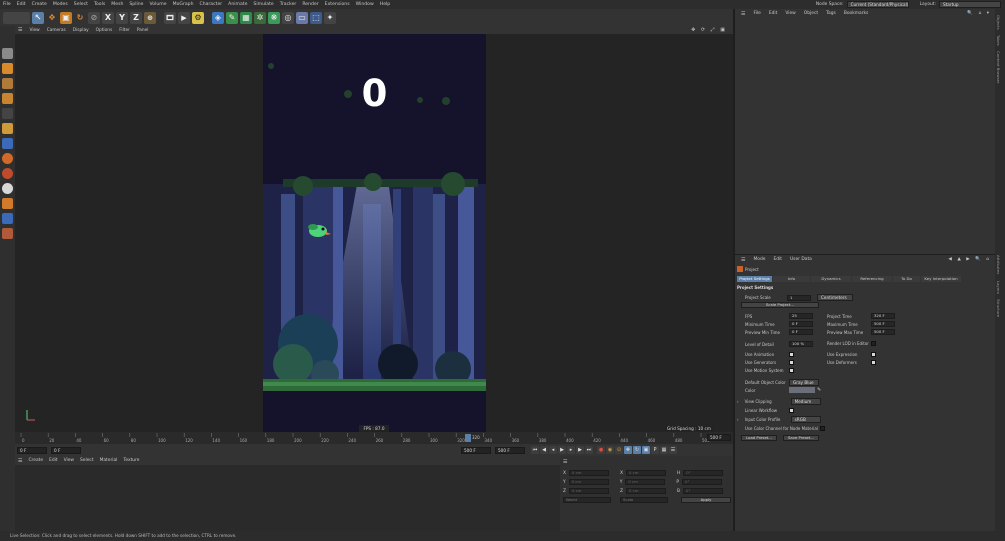 This screenshot has height=541, width=1005. I want to click on node-space-dropdown: Current (Standard/Physical), so click(877, 4).